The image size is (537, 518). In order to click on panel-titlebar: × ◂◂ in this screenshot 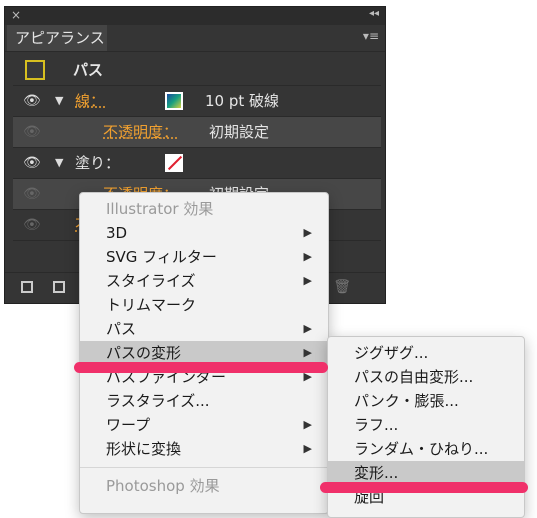, I will do `click(195, 16)`.